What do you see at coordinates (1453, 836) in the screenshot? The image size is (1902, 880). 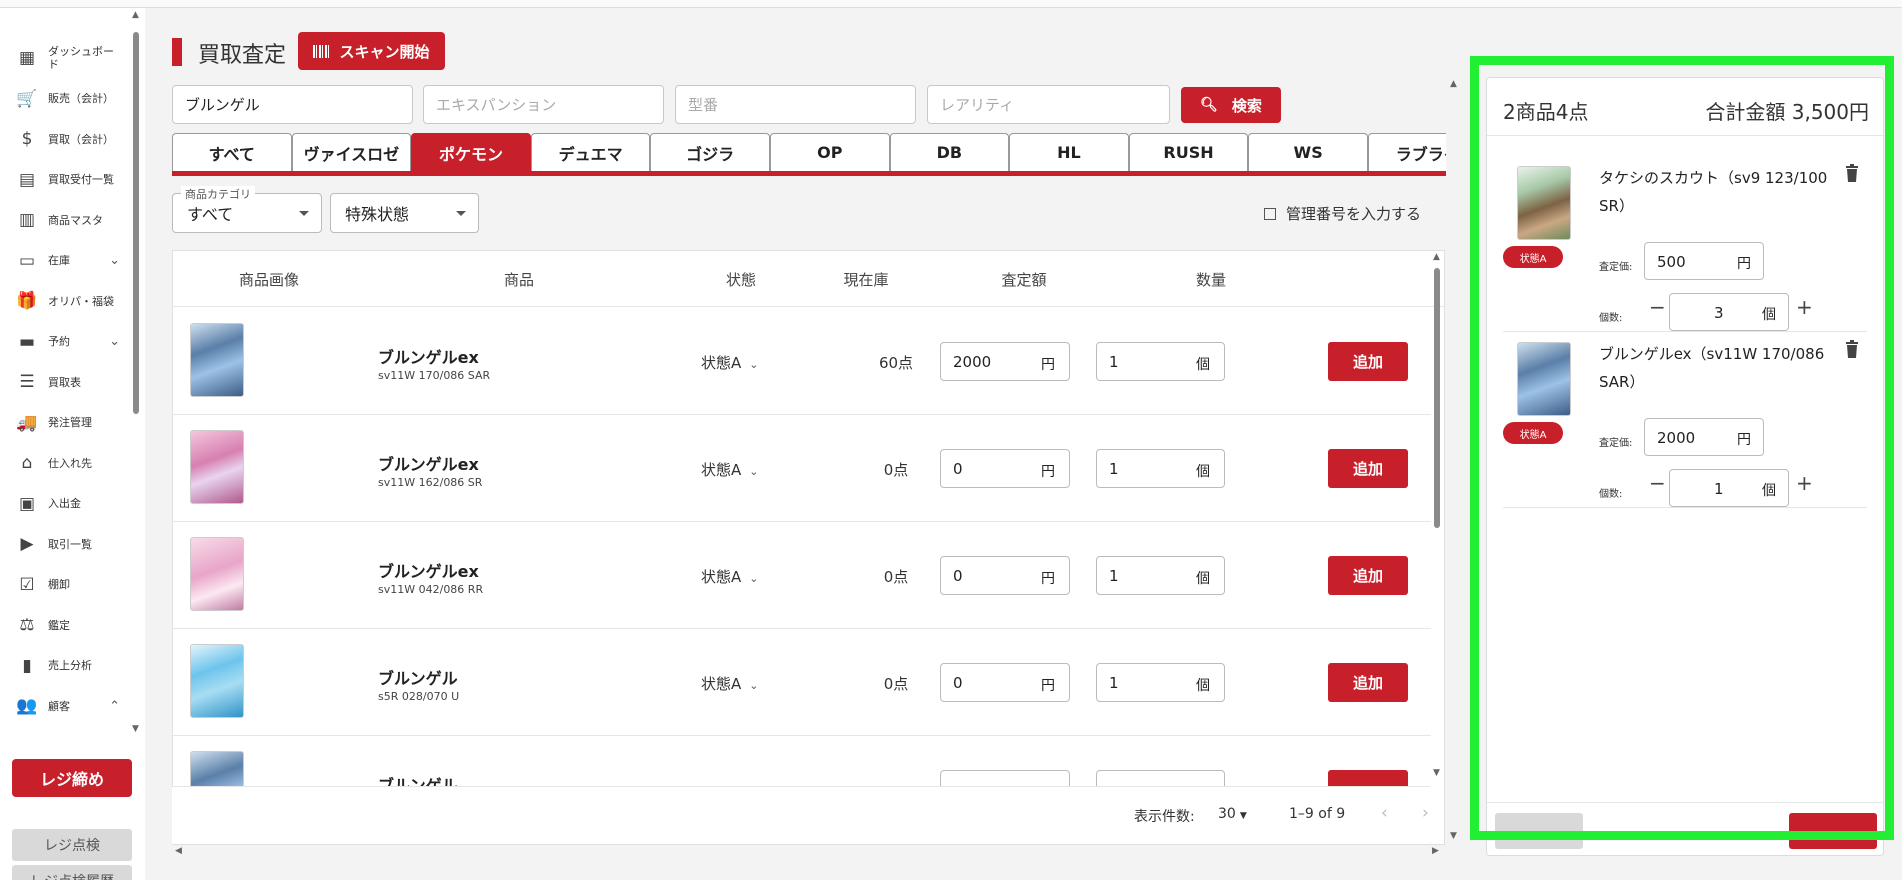 I see `main-scroll-down-arrow-icon: ▼` at bounding box center [1453, 836].